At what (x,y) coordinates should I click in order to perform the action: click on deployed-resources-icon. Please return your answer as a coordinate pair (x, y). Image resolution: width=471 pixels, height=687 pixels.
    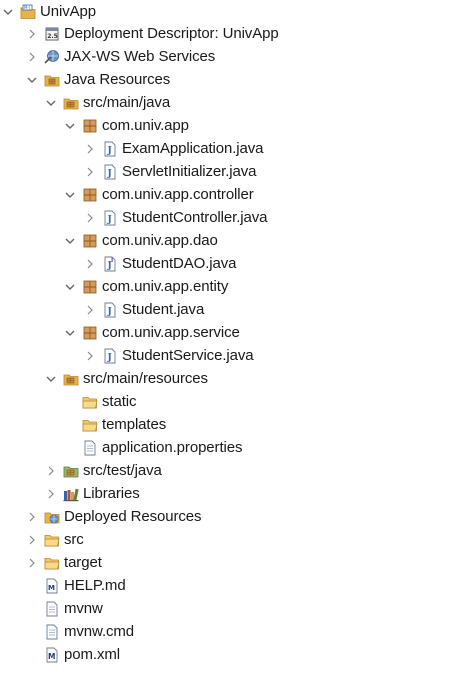
    Looking at the image, I should click on (52, 517).